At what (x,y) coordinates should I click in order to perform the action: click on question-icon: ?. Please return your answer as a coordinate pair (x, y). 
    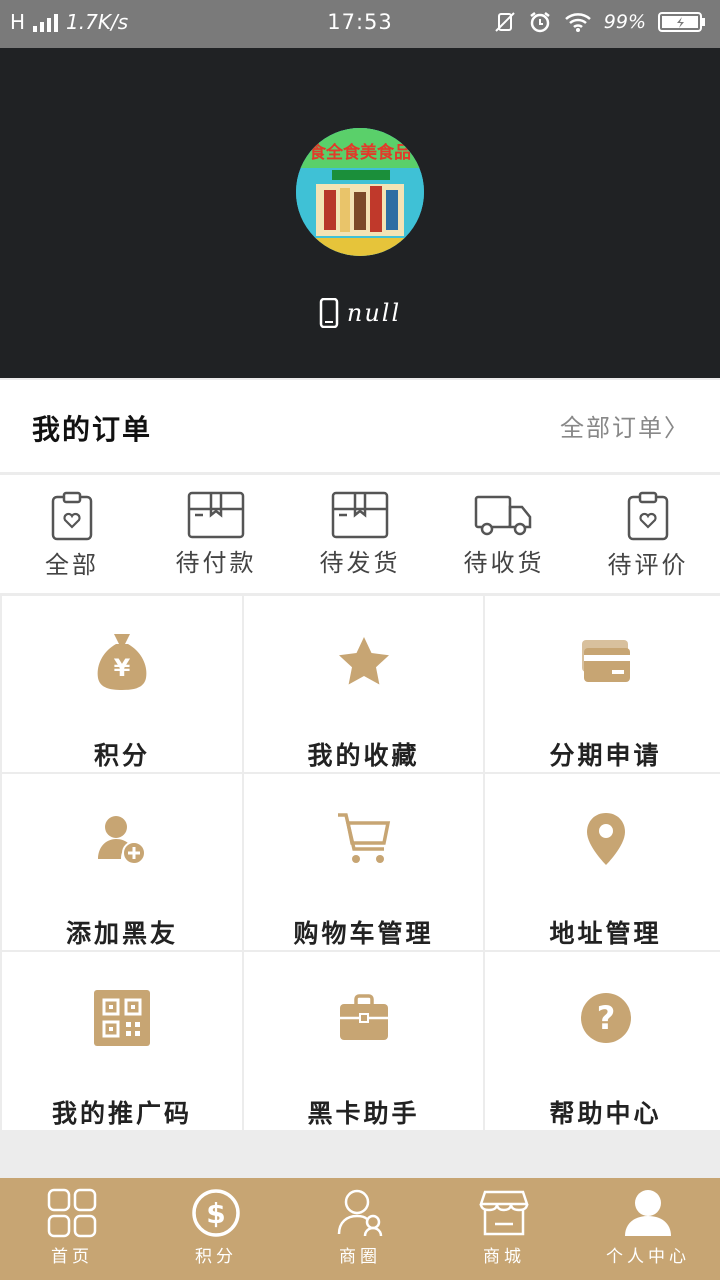
    Looking at the image, I should click on (605, 1018).